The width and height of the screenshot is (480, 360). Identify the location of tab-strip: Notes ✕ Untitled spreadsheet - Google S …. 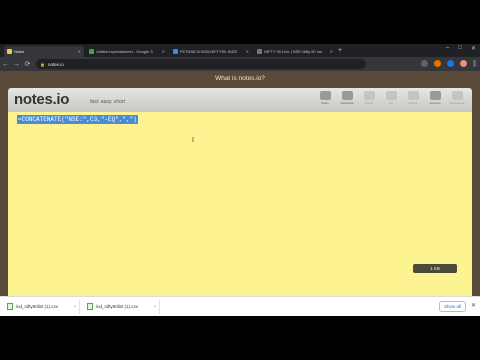
(240, 50).